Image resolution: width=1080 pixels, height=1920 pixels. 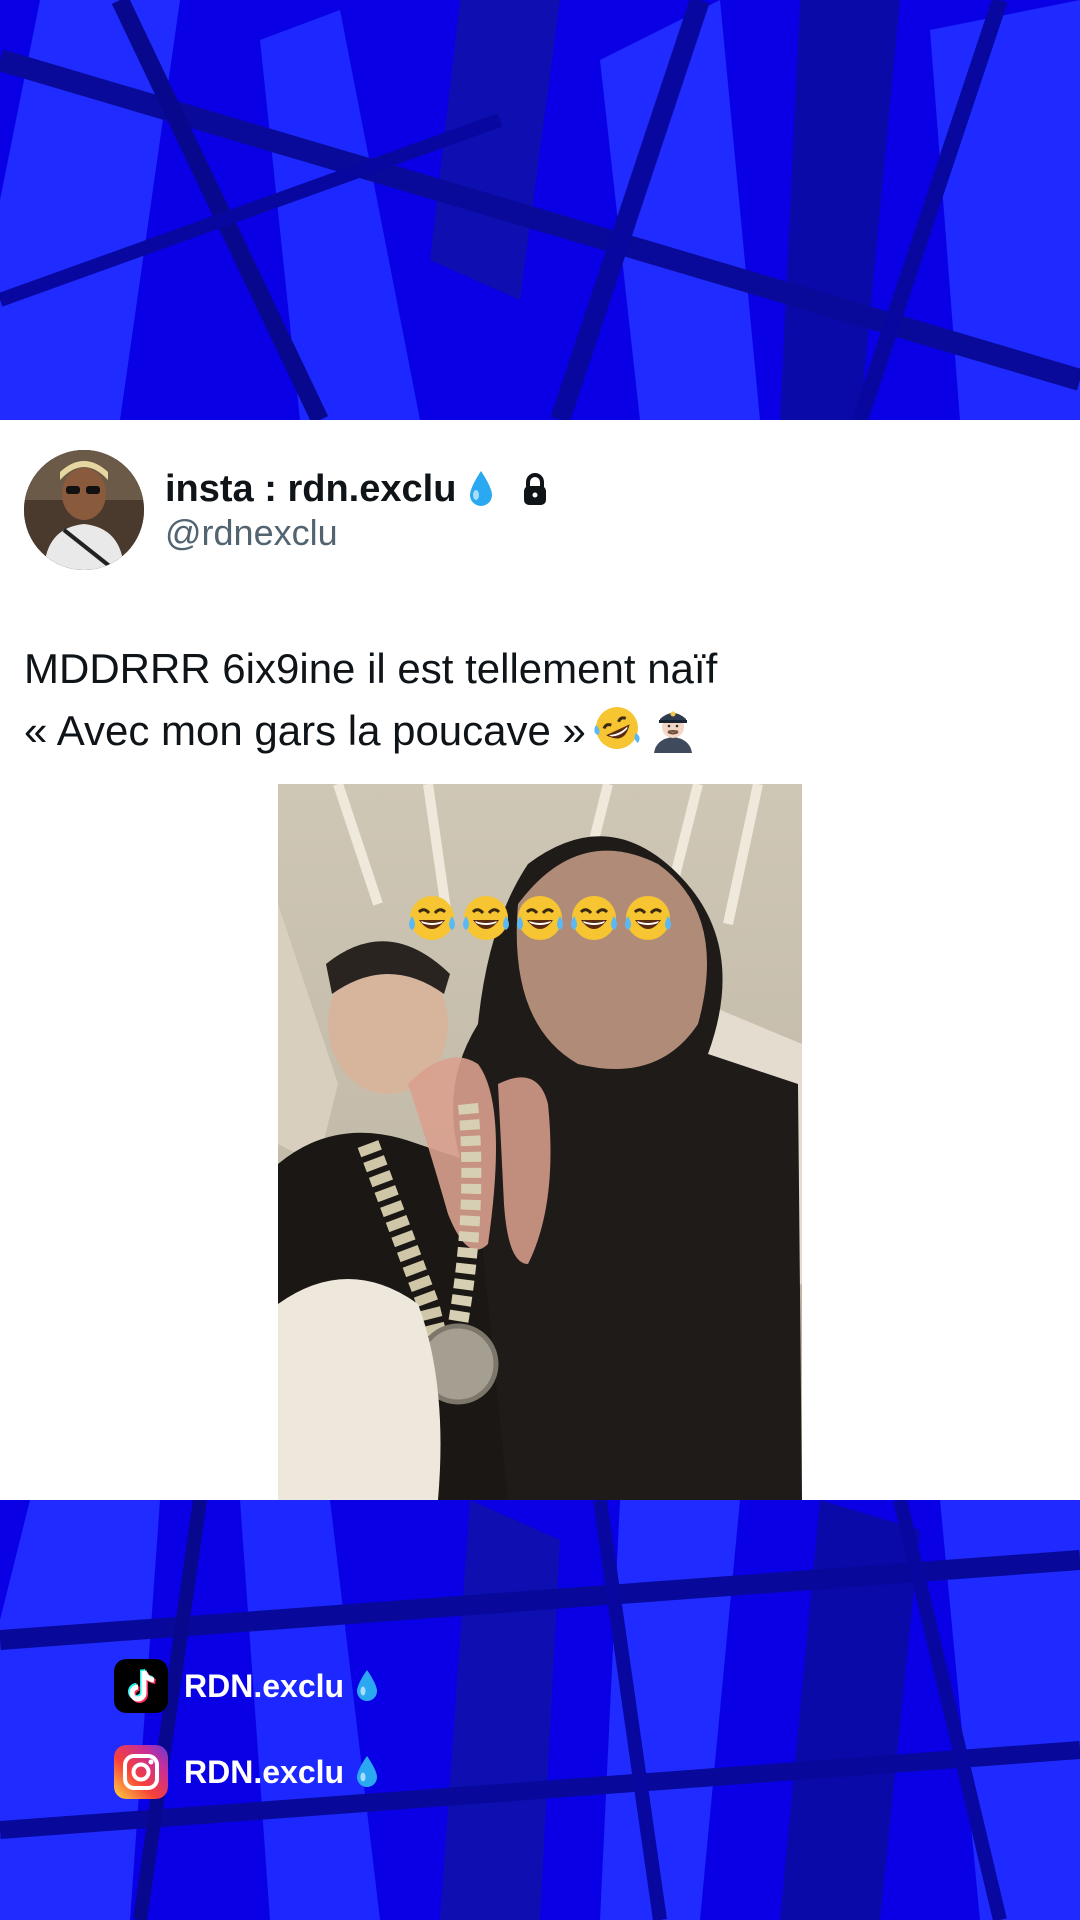 I want to click on tweet-text-line-2-text: « Avec mon gars la poucave », so click(x=305, y=730).